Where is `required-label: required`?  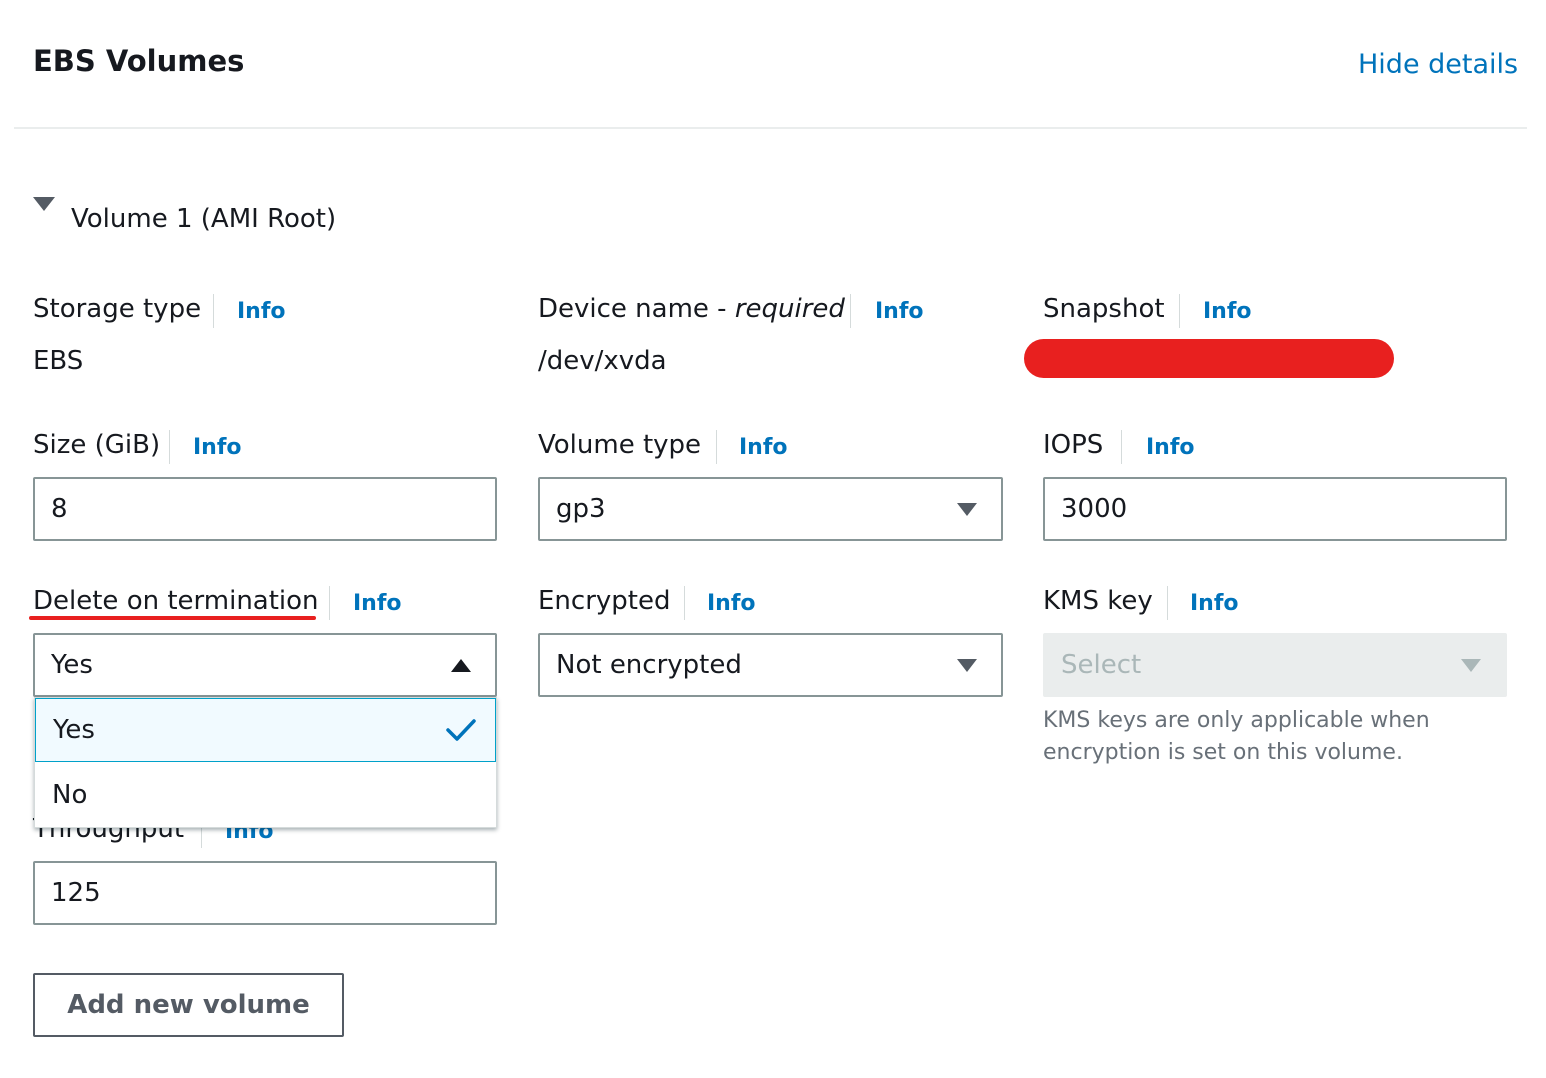 required-label: required is located at coordinates (789, 309).